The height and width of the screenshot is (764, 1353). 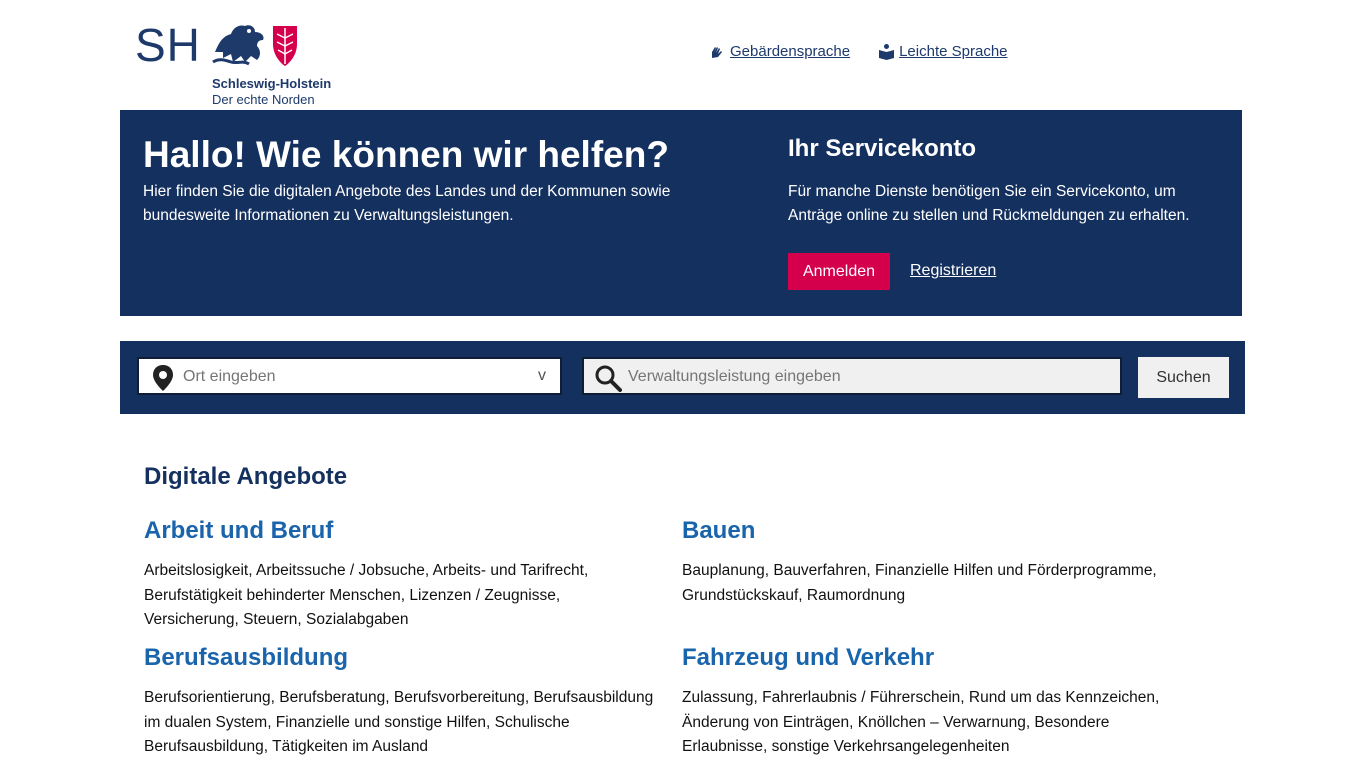 What do you see at coordinates (1183, 377) in the screenshot?
I see `search-button: Suchen` at bounding box center [1183, 377].